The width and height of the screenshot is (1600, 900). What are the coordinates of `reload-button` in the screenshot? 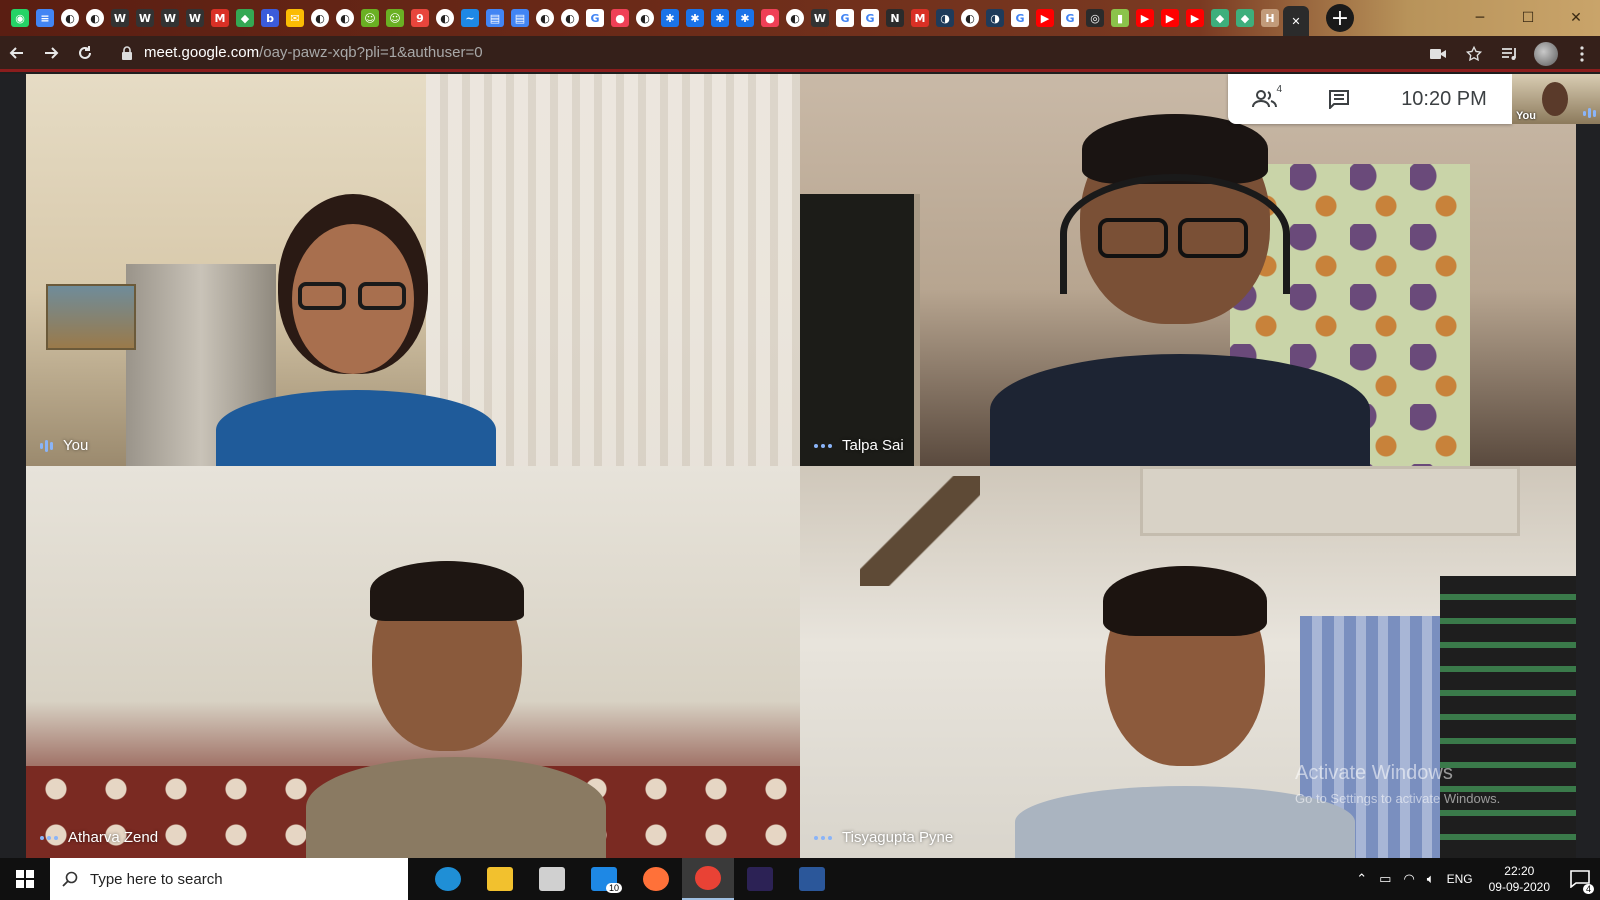 It's located at (85, 53).